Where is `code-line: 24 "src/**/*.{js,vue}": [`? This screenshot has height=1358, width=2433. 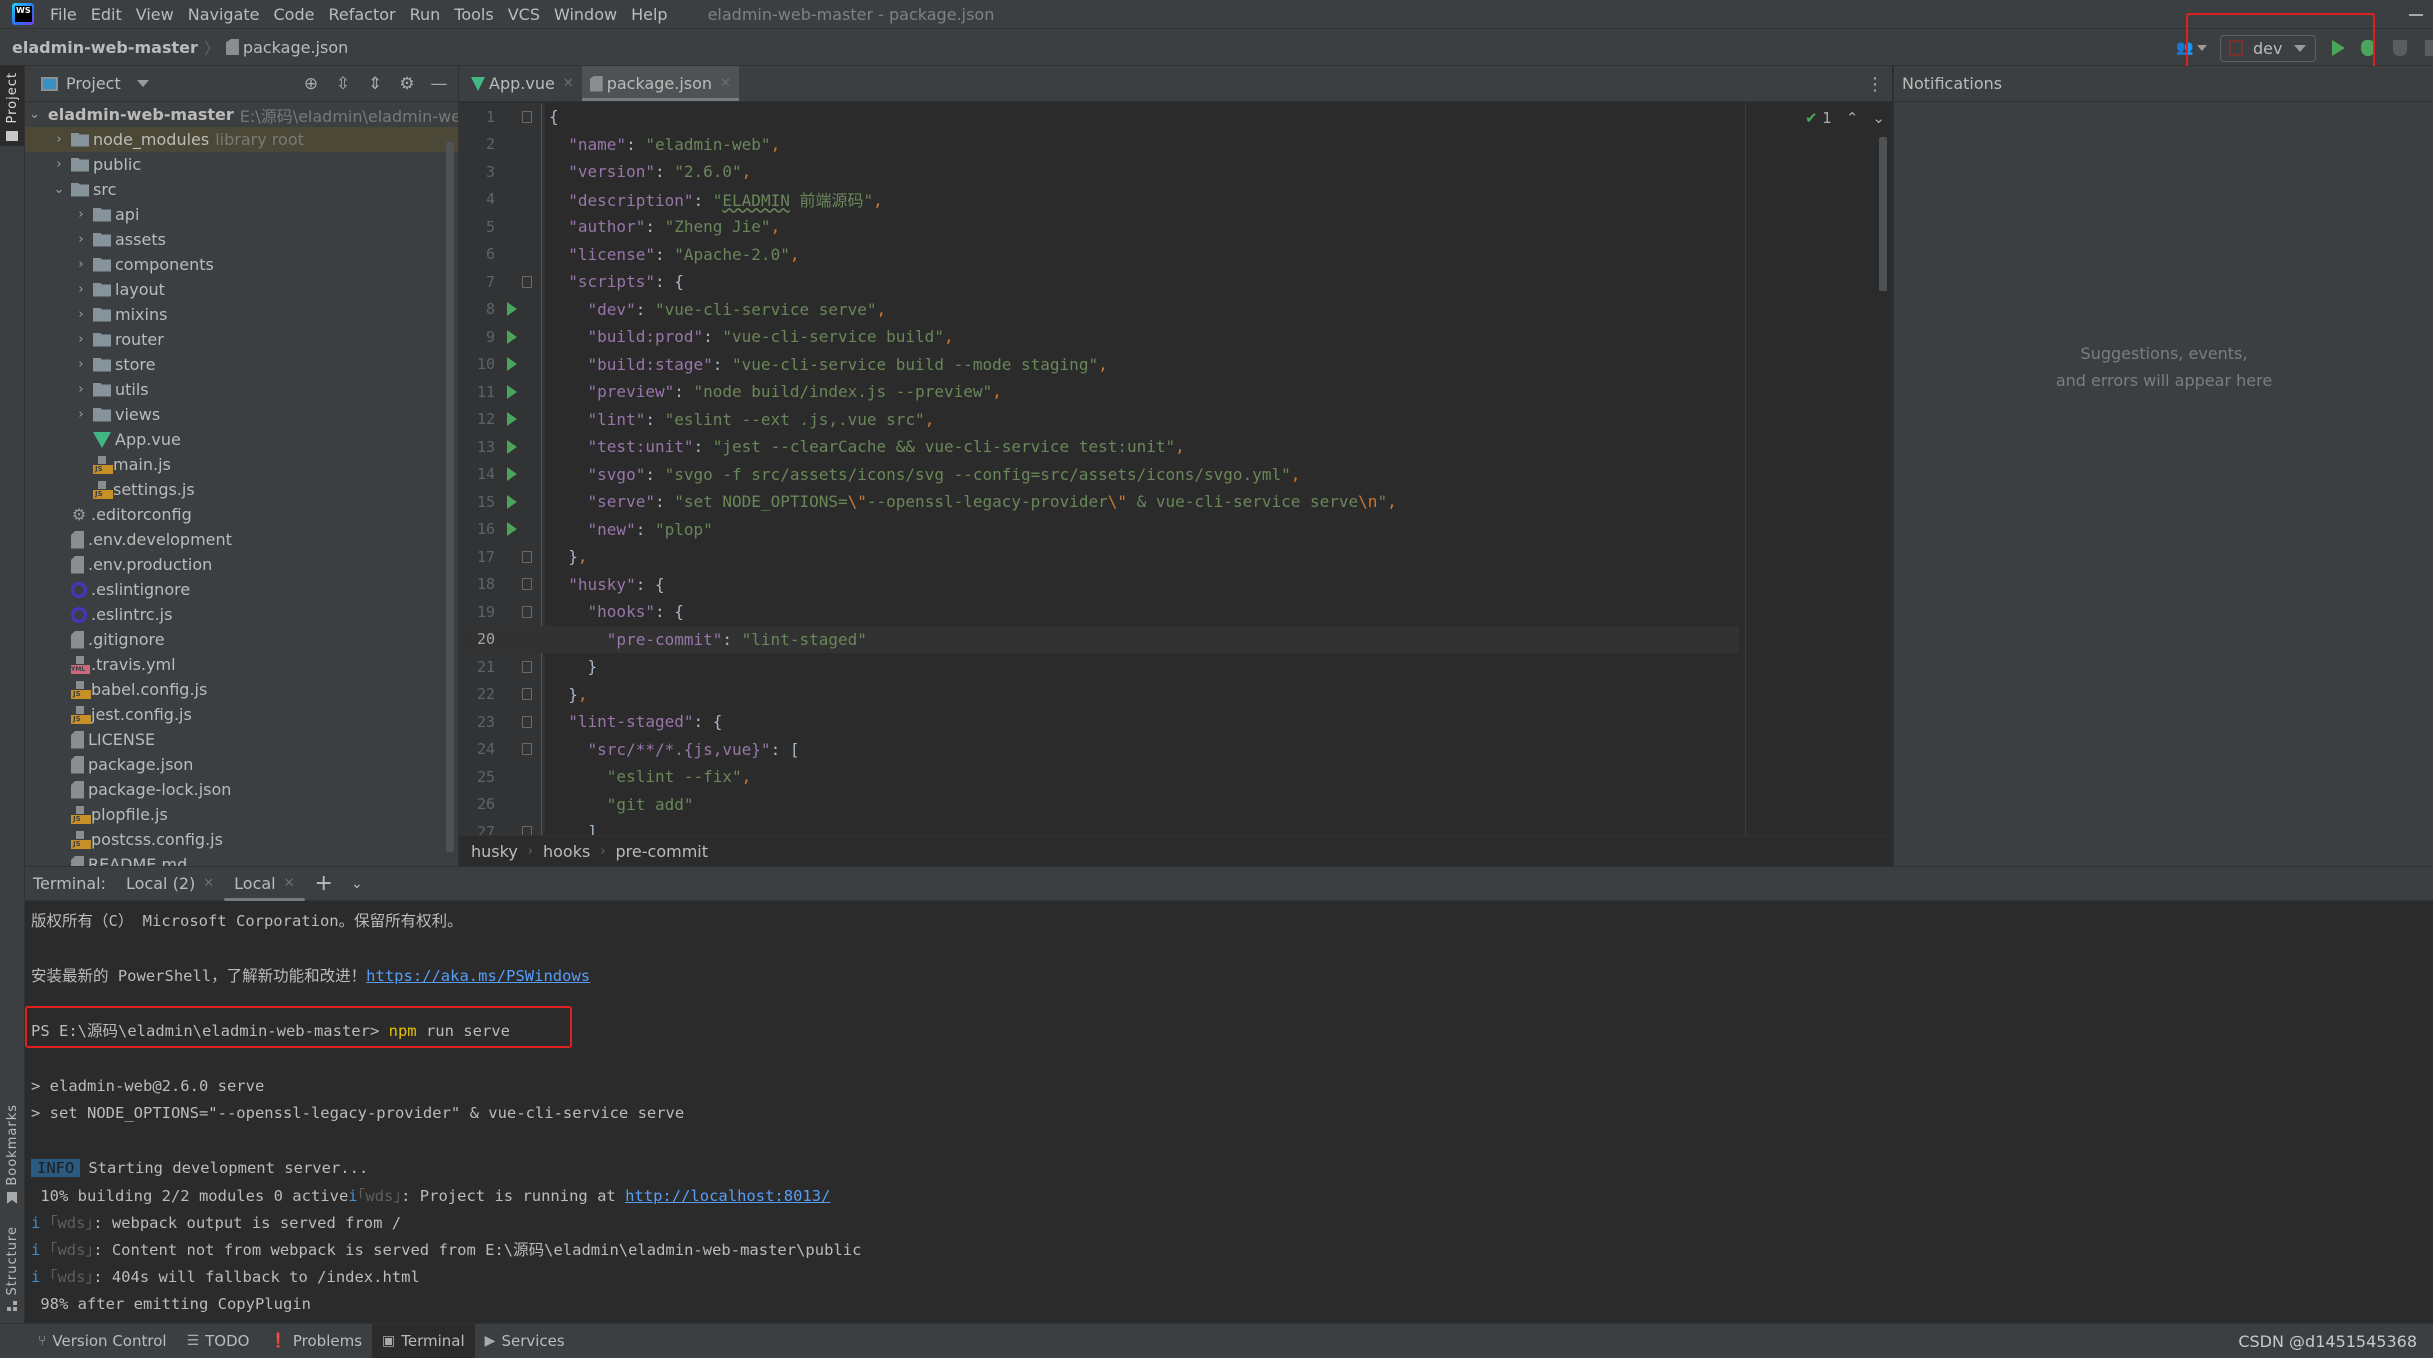
code-line: 24 "src/**/*.{js,vue}": [ is located at coordinates (1099, 750).